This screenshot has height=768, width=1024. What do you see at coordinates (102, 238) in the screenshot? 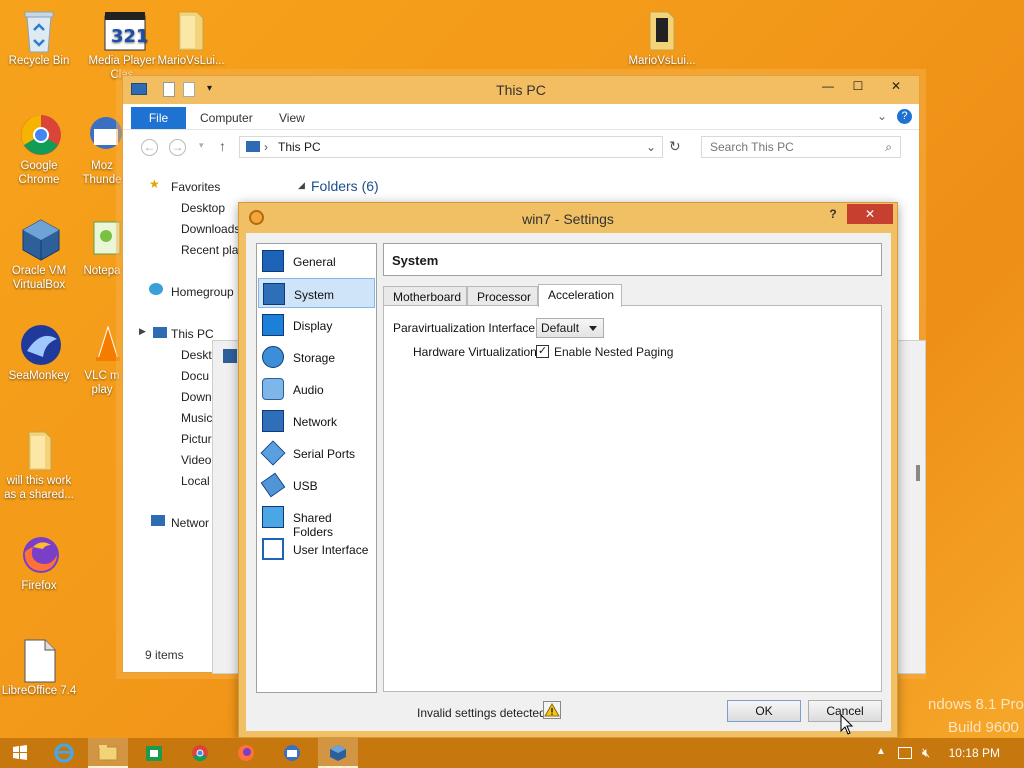
I see `notepad-icon` at bounding box center [102, 238].